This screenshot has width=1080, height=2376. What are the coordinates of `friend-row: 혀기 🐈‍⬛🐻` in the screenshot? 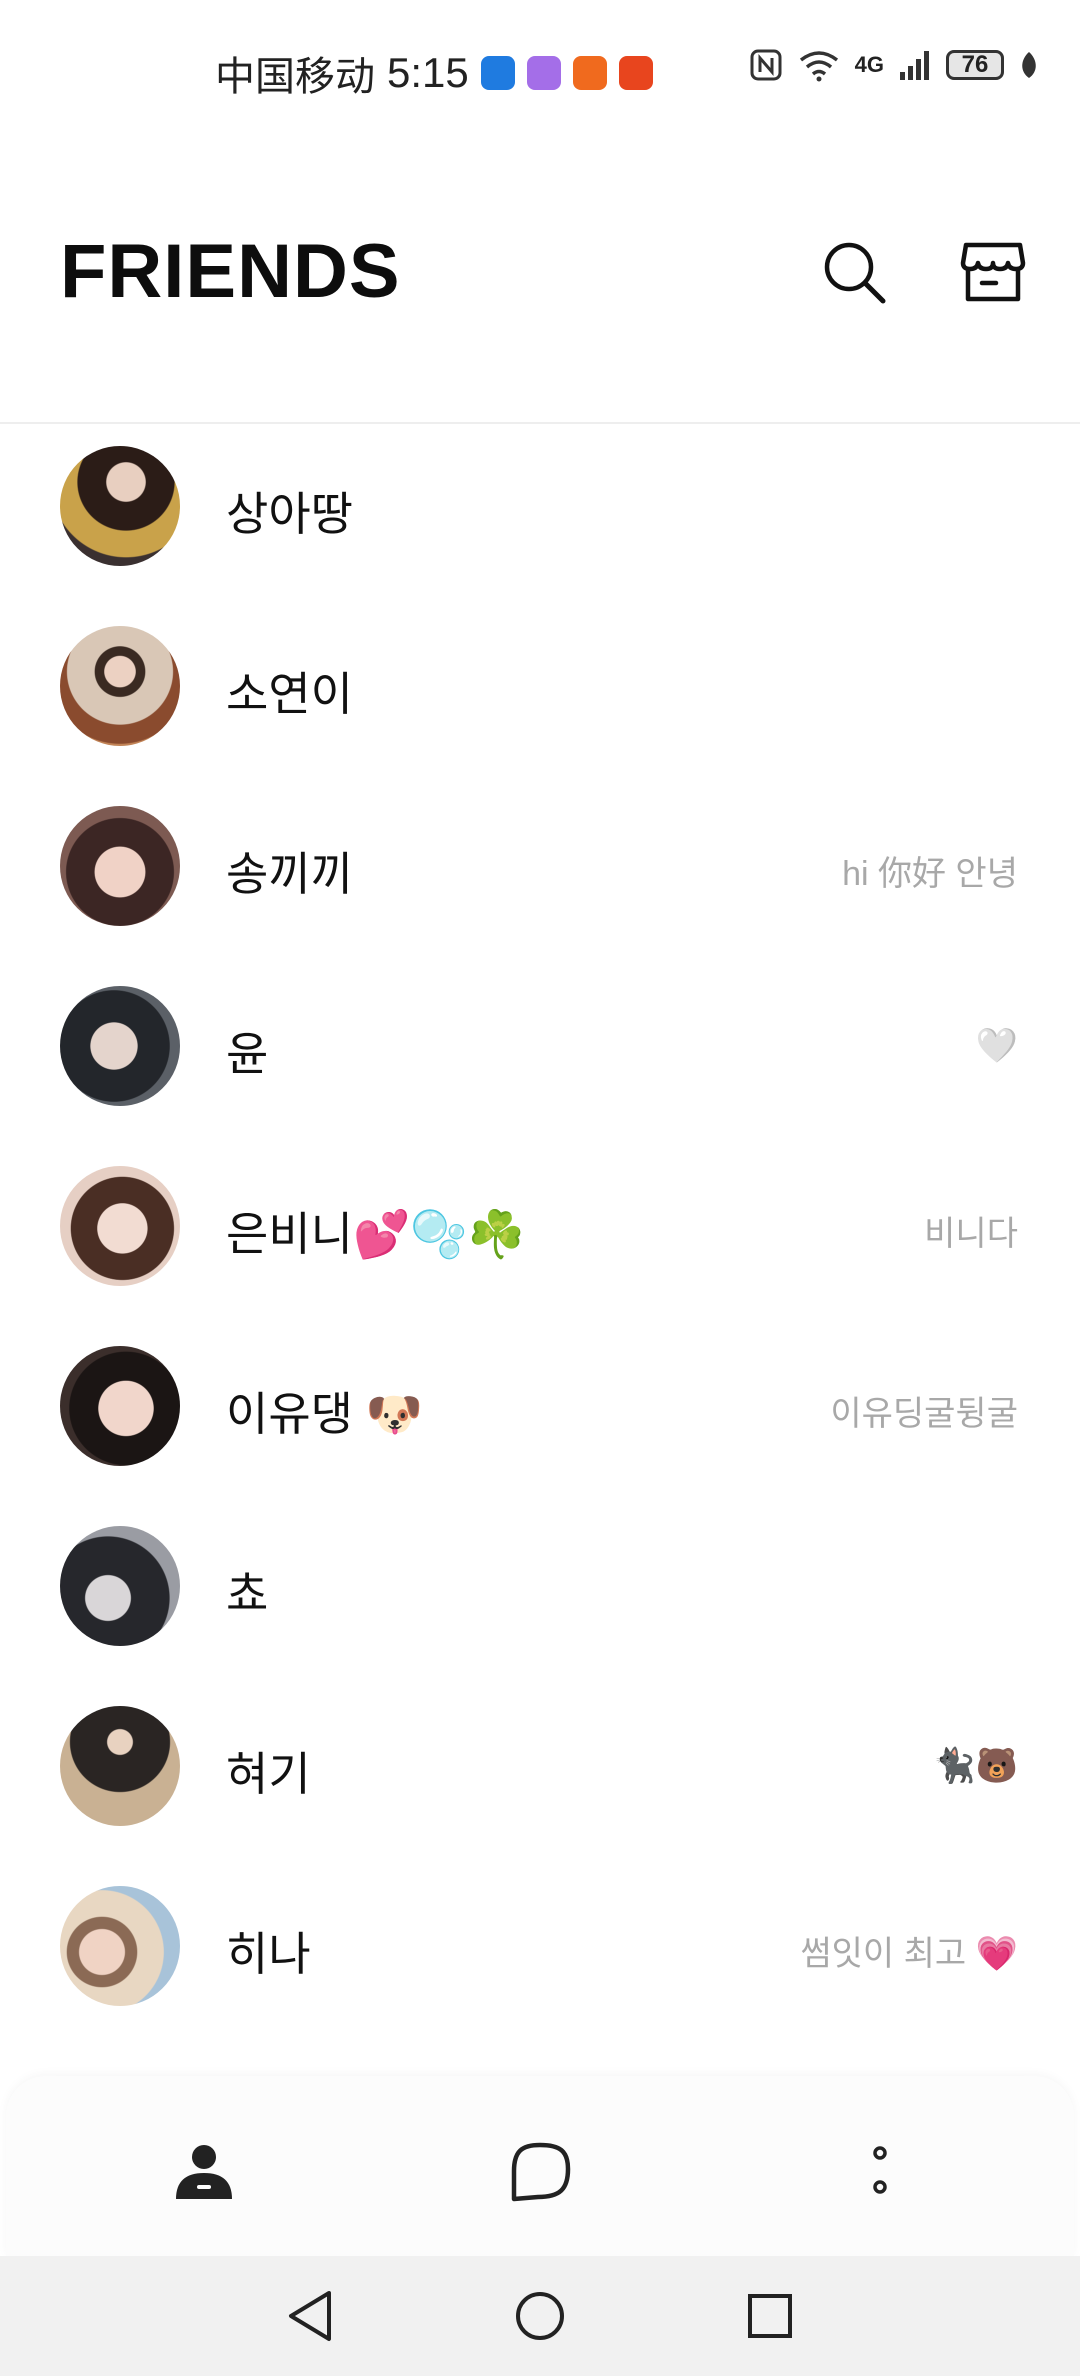 It's located at (540, 1774).